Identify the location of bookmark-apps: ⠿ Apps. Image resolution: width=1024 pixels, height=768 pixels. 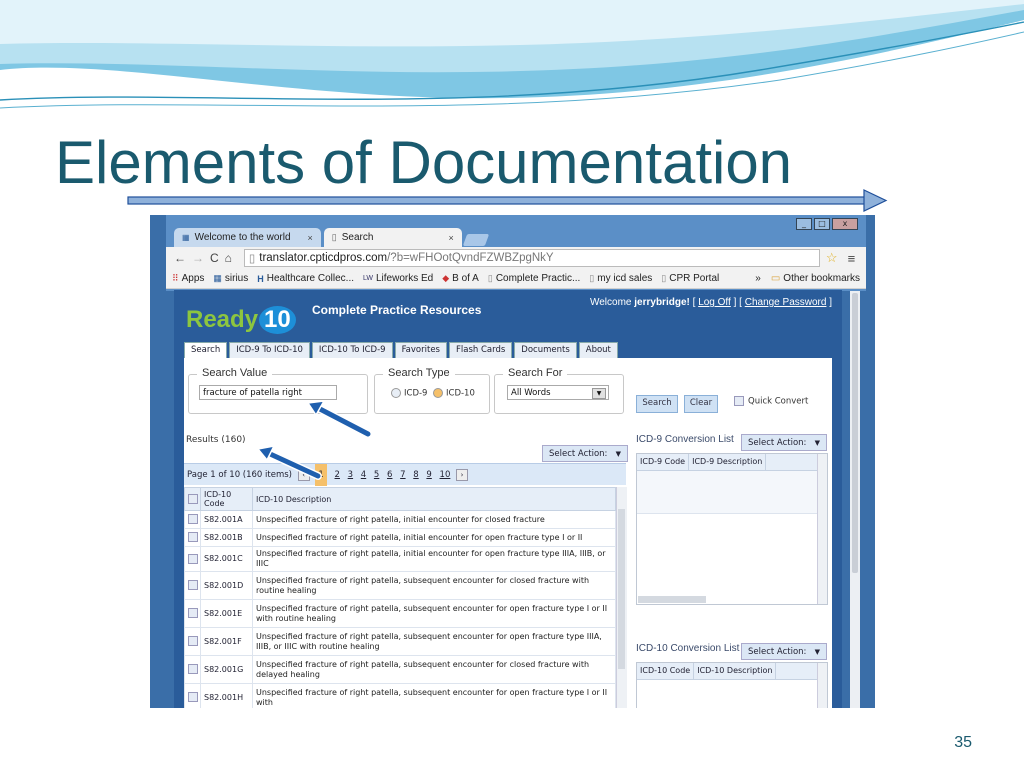
(188, 278).